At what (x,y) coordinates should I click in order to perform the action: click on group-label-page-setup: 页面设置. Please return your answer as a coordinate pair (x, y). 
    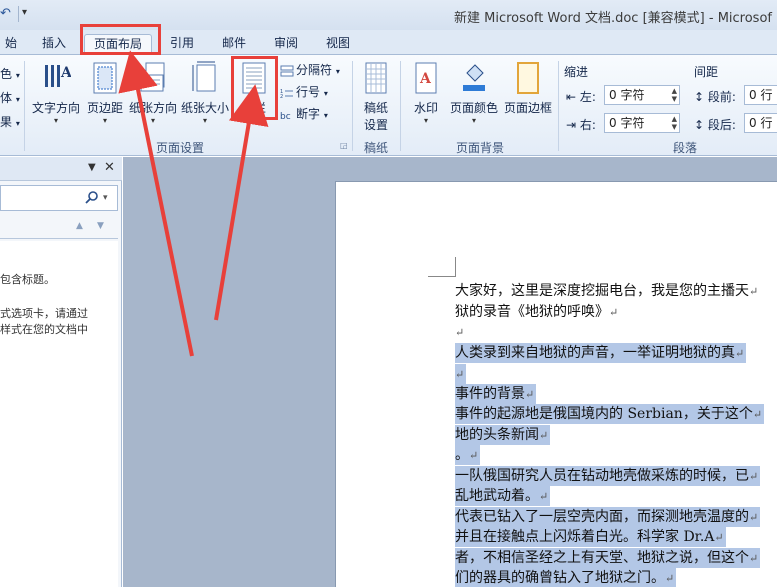
    Looking at the image, I should click on (179, 148).